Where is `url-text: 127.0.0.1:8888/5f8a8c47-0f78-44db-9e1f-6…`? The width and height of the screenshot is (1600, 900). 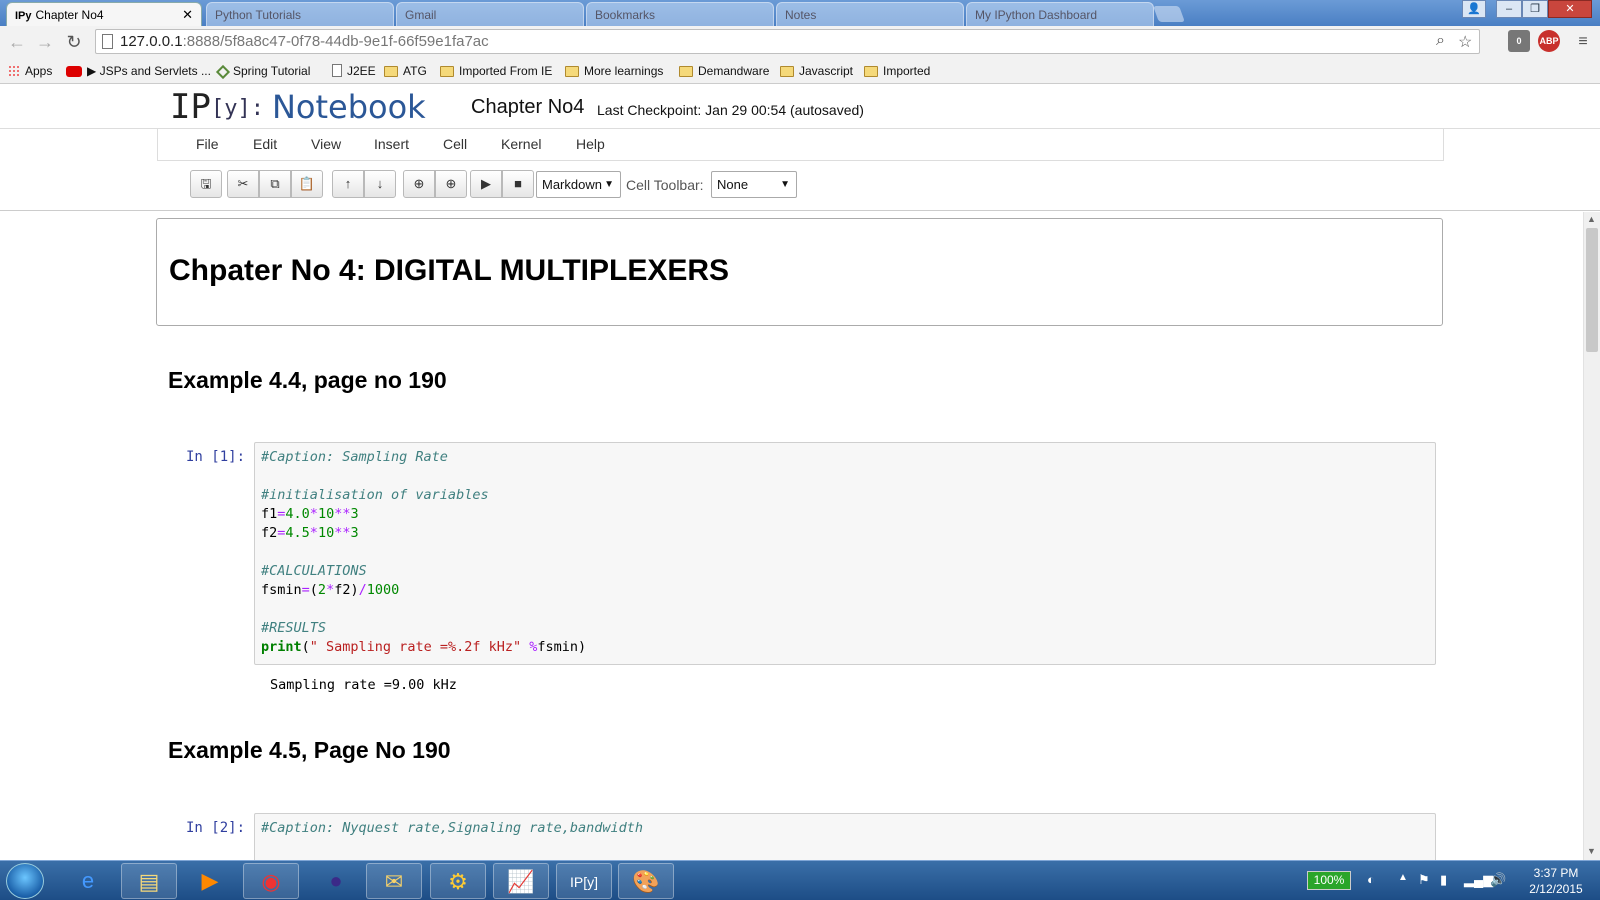
url-text: 127.0.0.1:8888/5f8a8c47-0f78-44db-9e1f-6… is located at coordinates (304, 41).